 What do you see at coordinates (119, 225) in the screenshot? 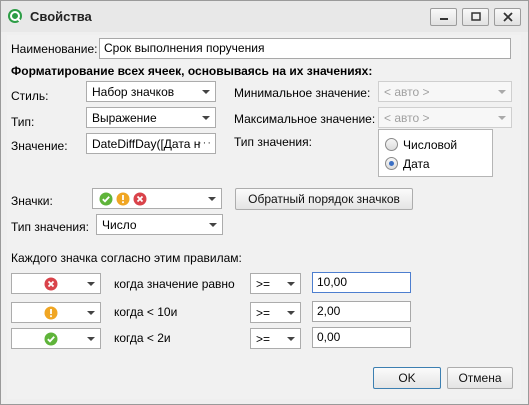
I see `icon-value-type-value: Число` at bounding box center [119, 225].